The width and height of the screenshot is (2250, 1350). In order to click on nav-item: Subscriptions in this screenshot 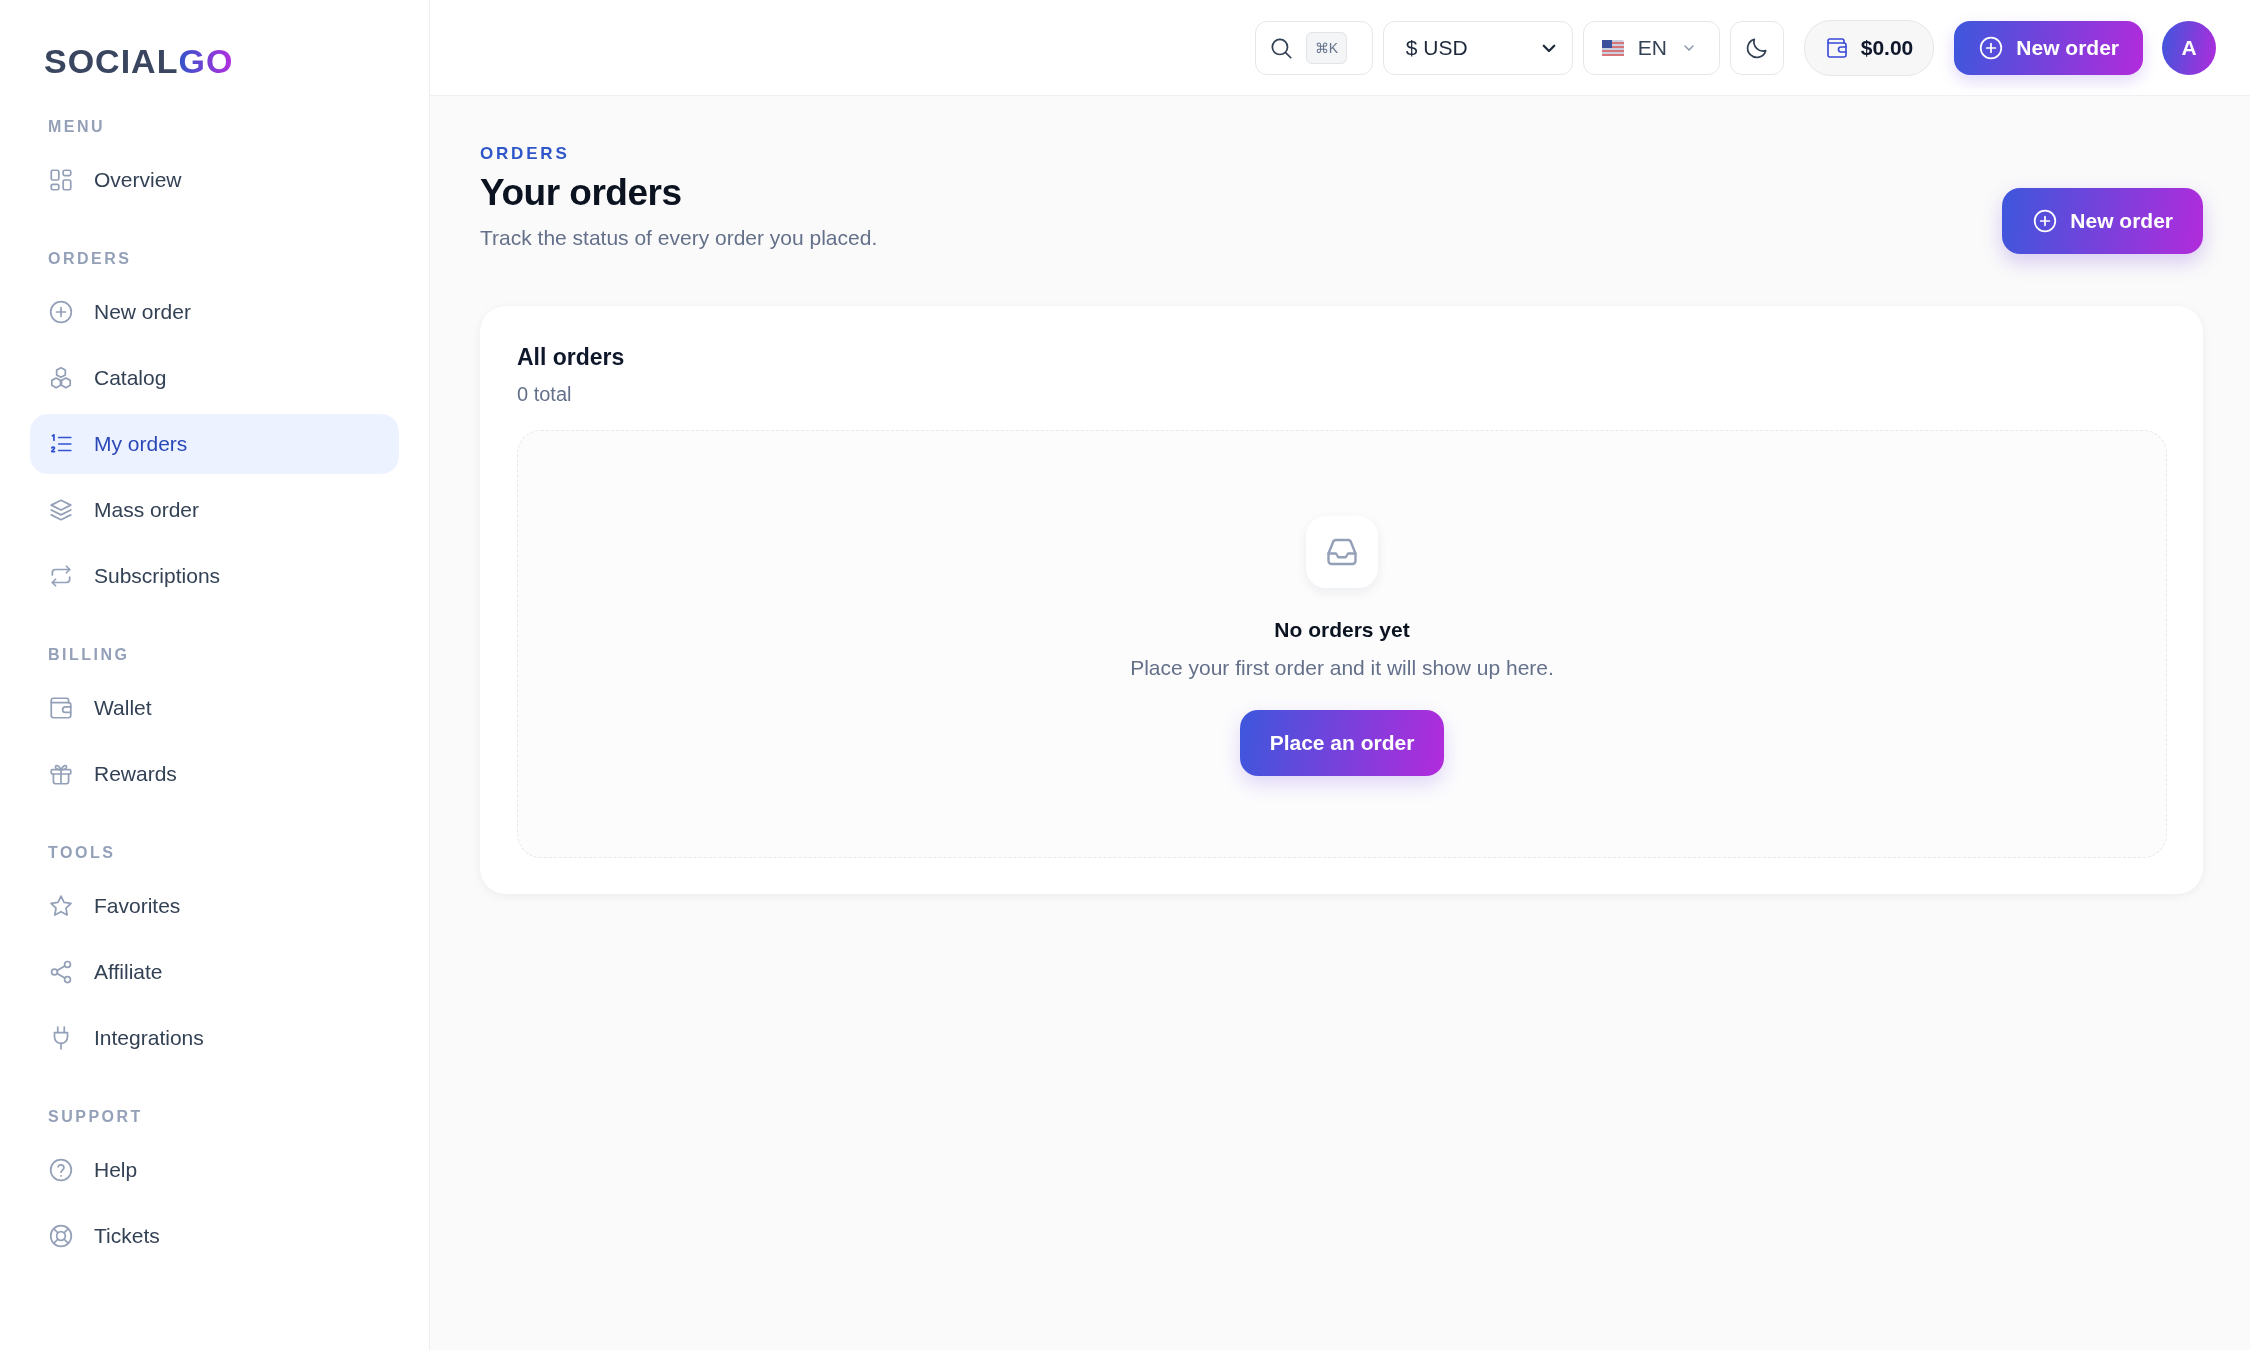, I will do `click(214, 576)`.